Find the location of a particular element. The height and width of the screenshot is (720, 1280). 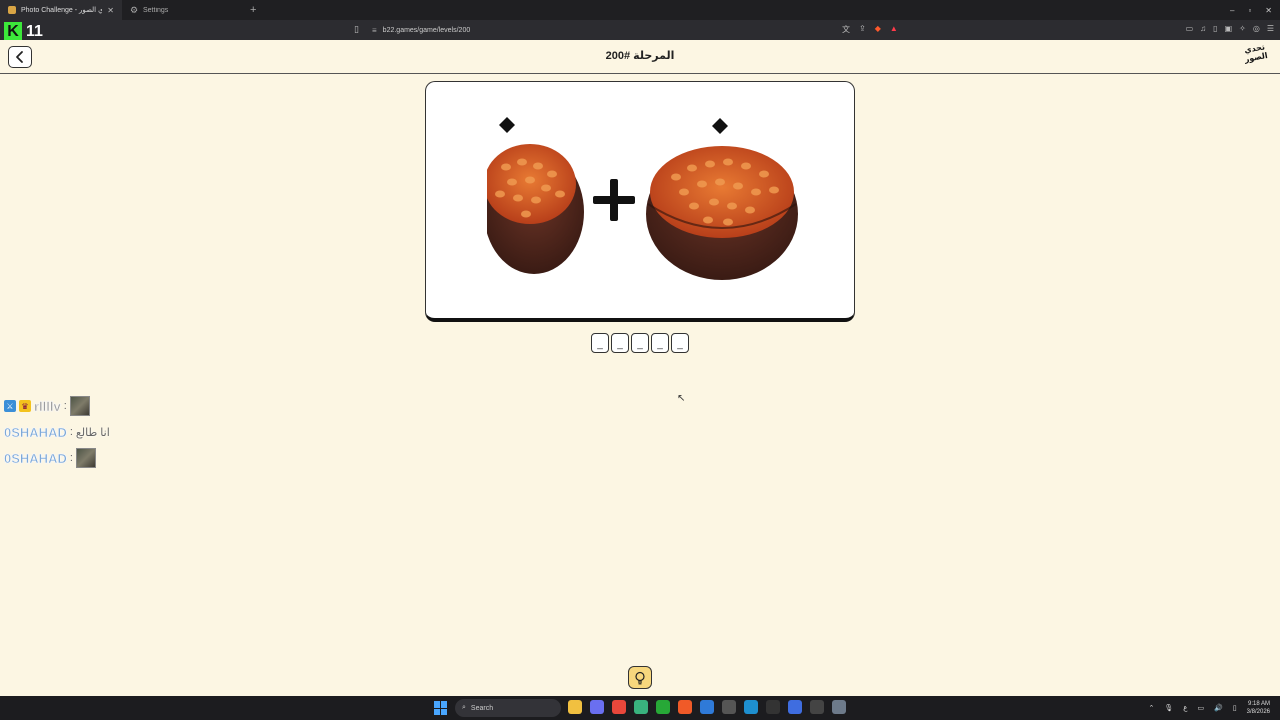

hint-button is located at coordinates (640, 677).